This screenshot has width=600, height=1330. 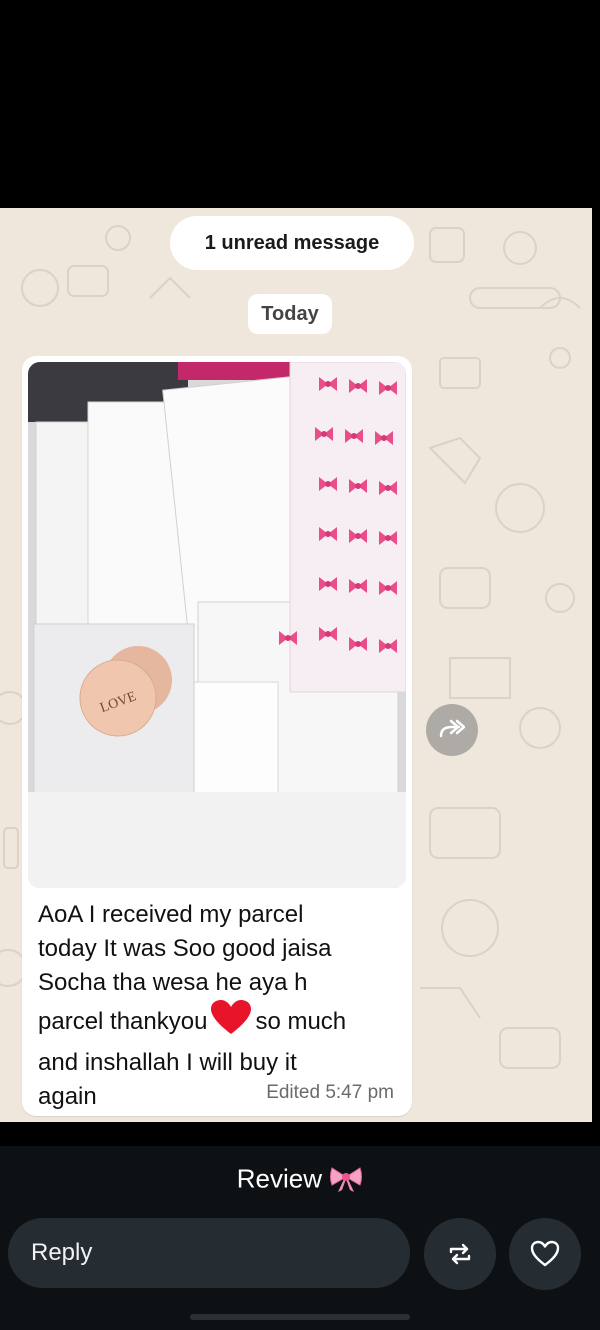 What do you see at coordinates (209, 1253) in the screenshot?
I see `reply-input: Reply` at bounding box center [209, 1253].